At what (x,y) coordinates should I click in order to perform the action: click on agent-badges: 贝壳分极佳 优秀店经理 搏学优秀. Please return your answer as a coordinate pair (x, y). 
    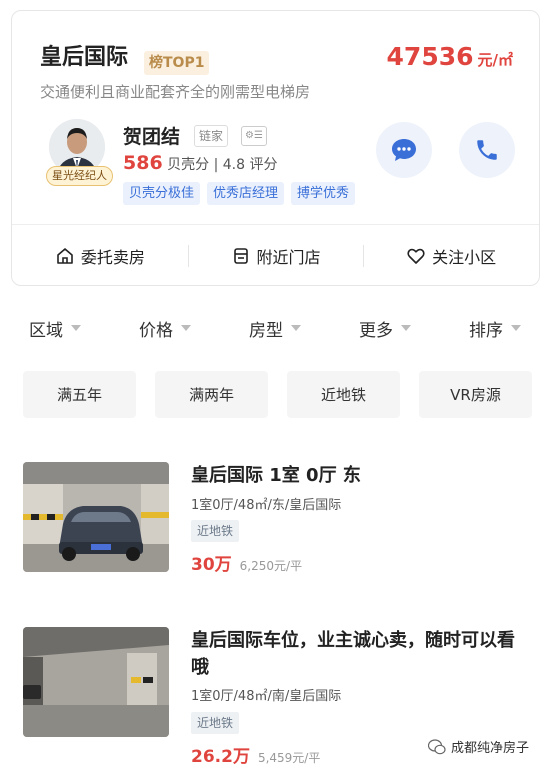
    Looking at the image, I should click on (239, 193).